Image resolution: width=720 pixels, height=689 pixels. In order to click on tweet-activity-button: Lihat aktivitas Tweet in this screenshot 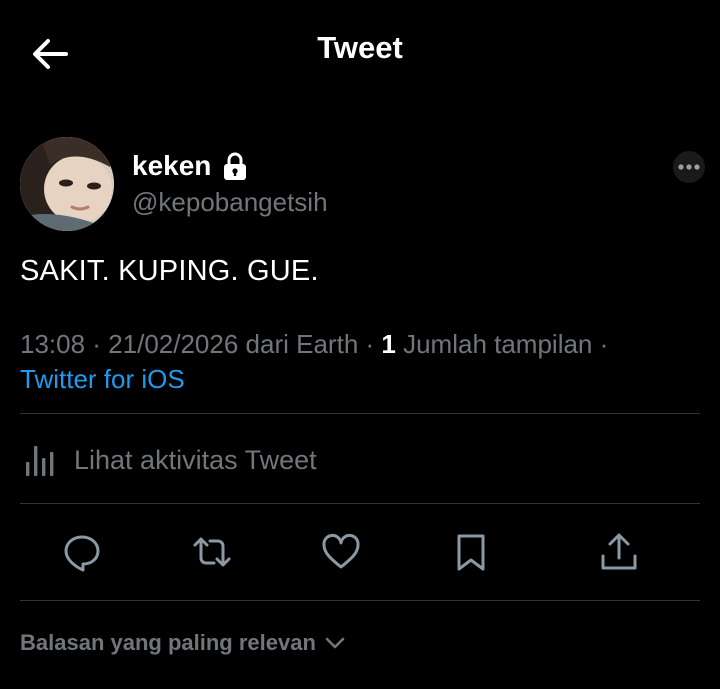, I will do `click(168, 460)`.